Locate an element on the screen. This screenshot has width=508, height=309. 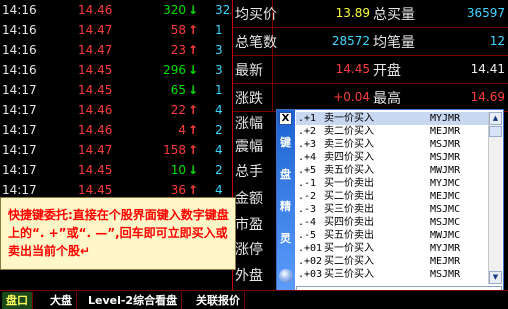
wizard-item-key: MEJMR is located at coordinates (445, 261).